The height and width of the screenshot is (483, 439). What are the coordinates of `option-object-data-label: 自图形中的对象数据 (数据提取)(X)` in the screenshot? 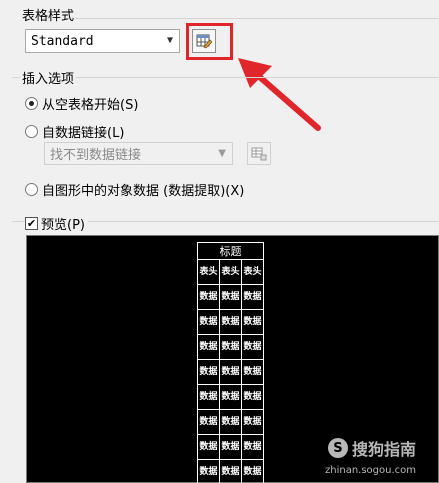 It's located at (143, 191).